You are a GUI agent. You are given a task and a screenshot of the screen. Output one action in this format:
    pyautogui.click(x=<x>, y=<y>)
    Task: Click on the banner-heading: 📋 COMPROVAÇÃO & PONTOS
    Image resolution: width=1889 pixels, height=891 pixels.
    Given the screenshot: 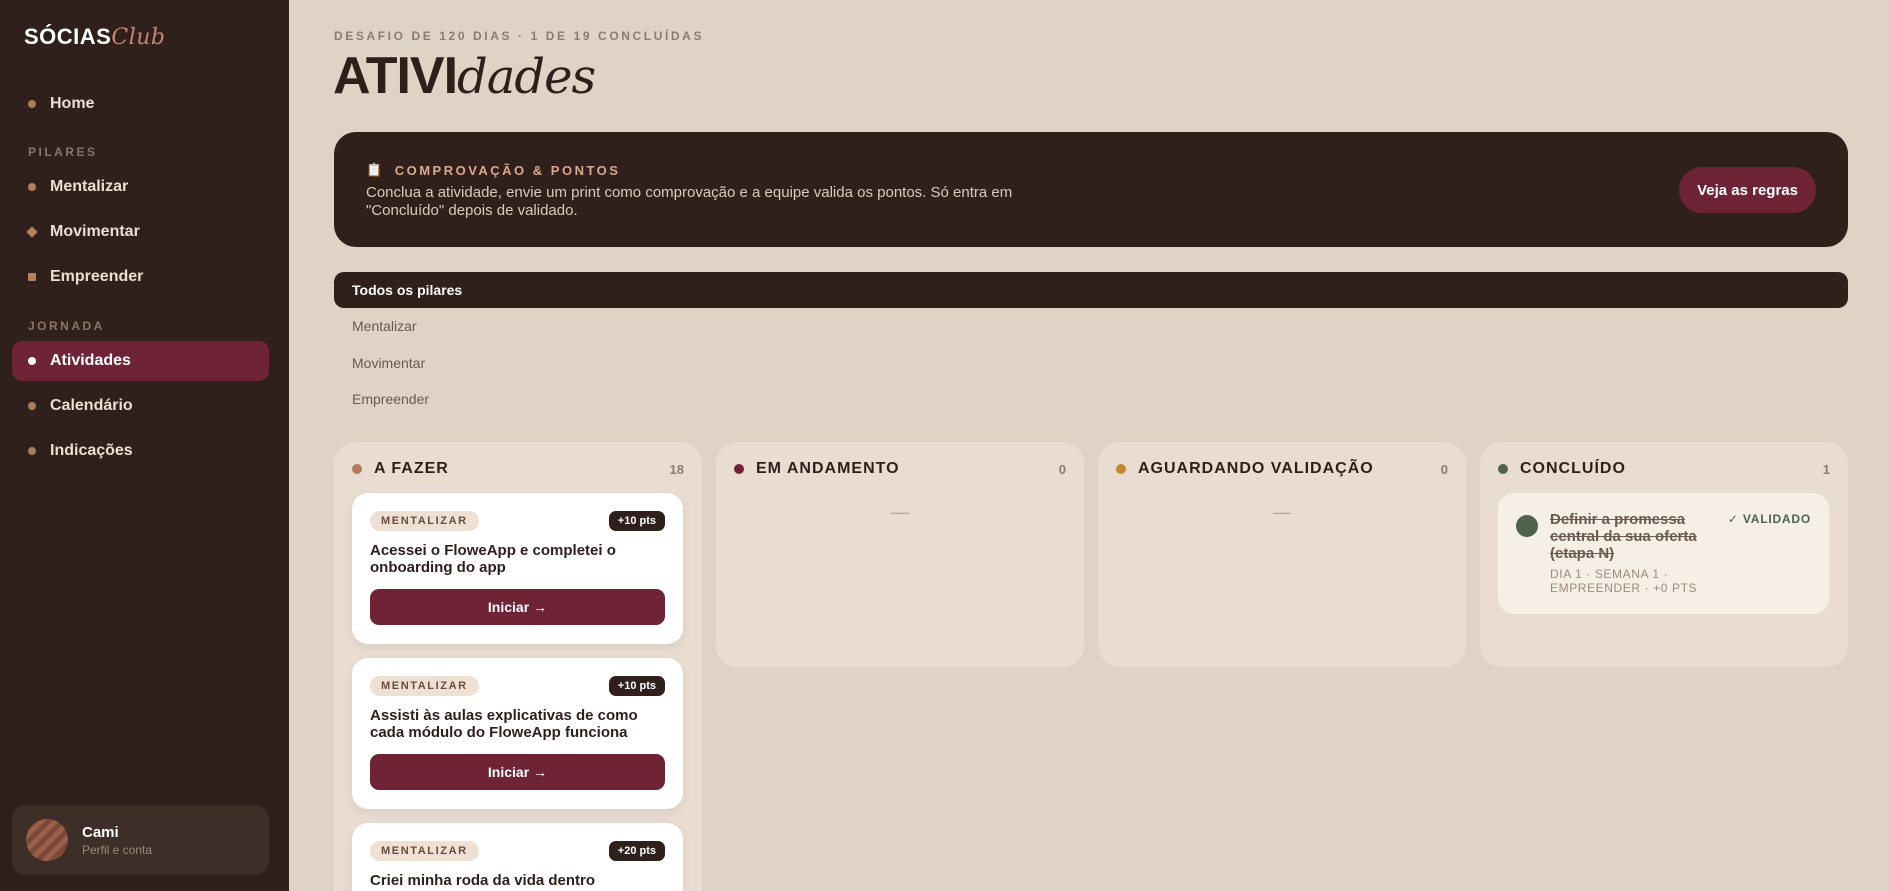 What is the action you would take?
    pyautogui.click(x=493, y=170)
    